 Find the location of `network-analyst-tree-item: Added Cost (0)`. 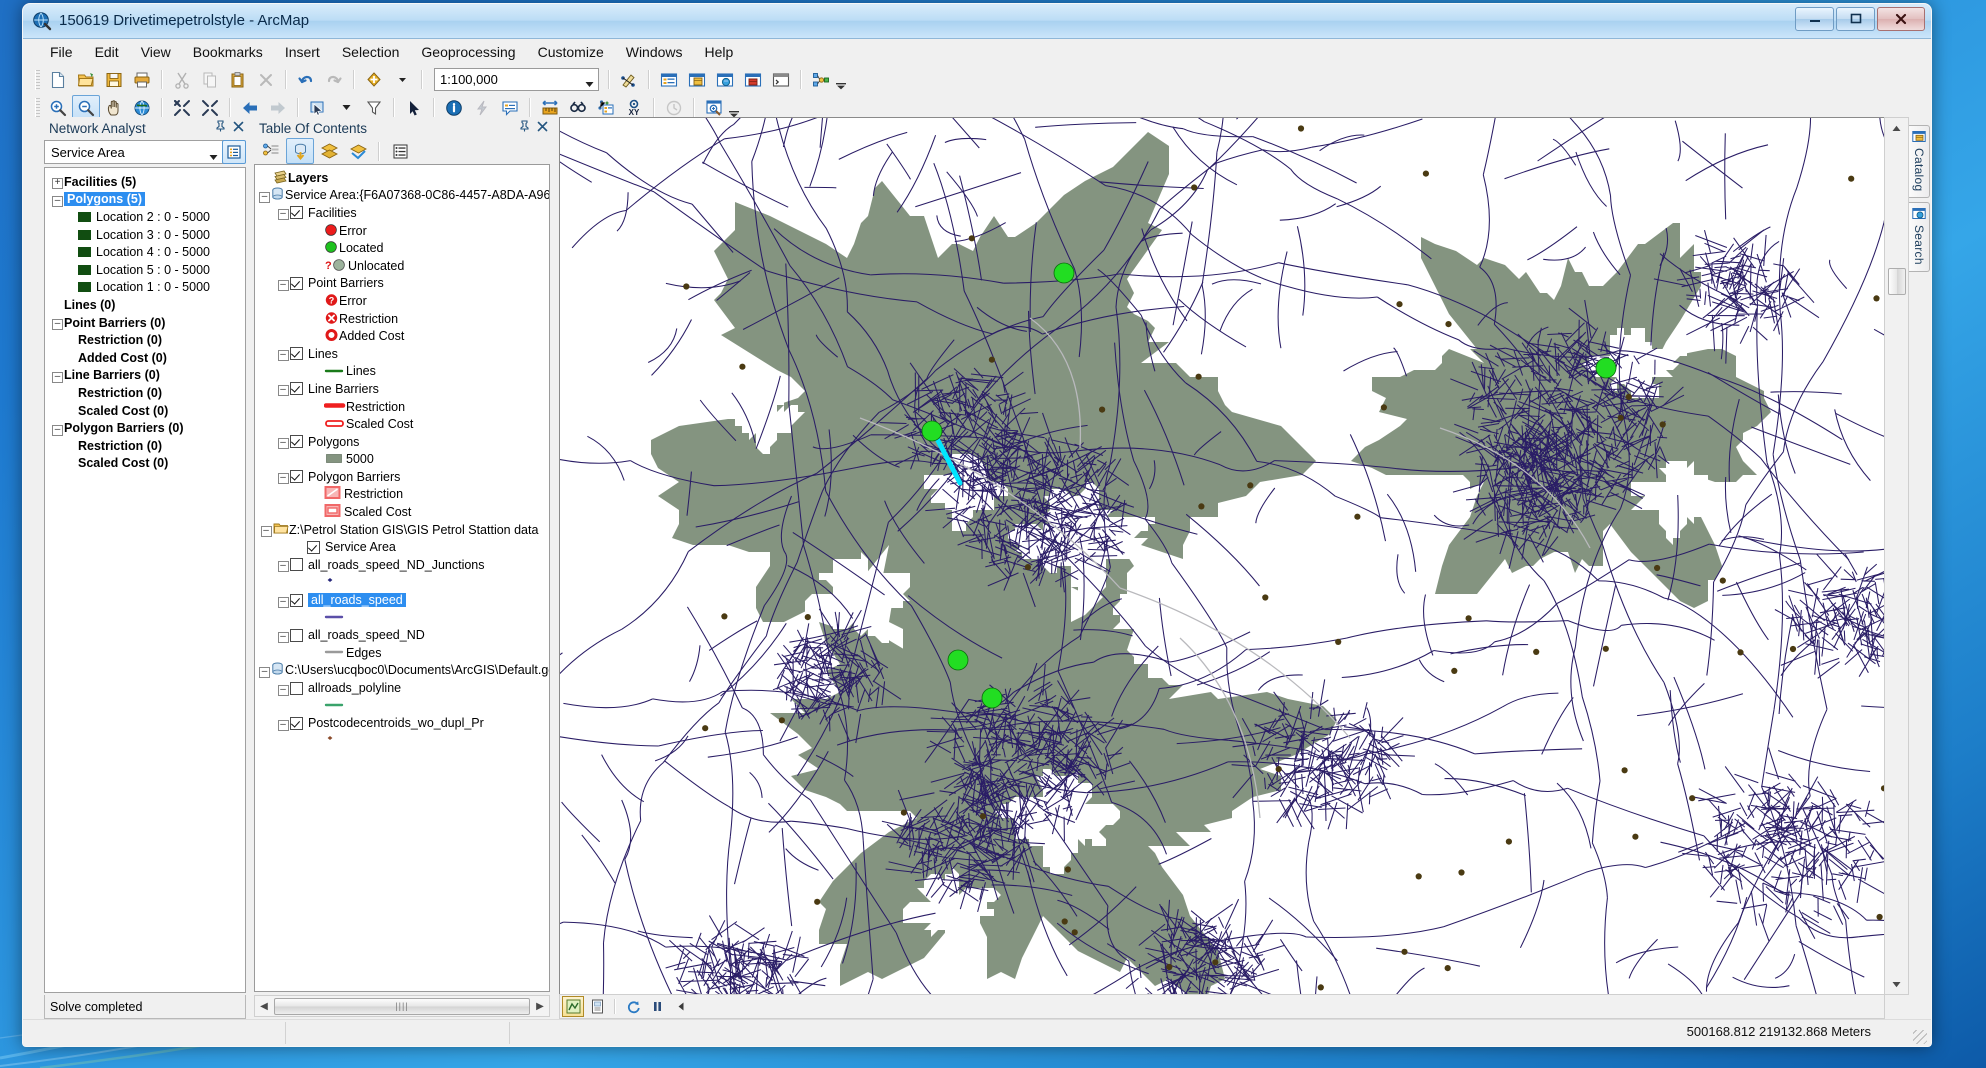

network-analyst-tree-item: Added Cost (0) is located at coordinates (145, 358).